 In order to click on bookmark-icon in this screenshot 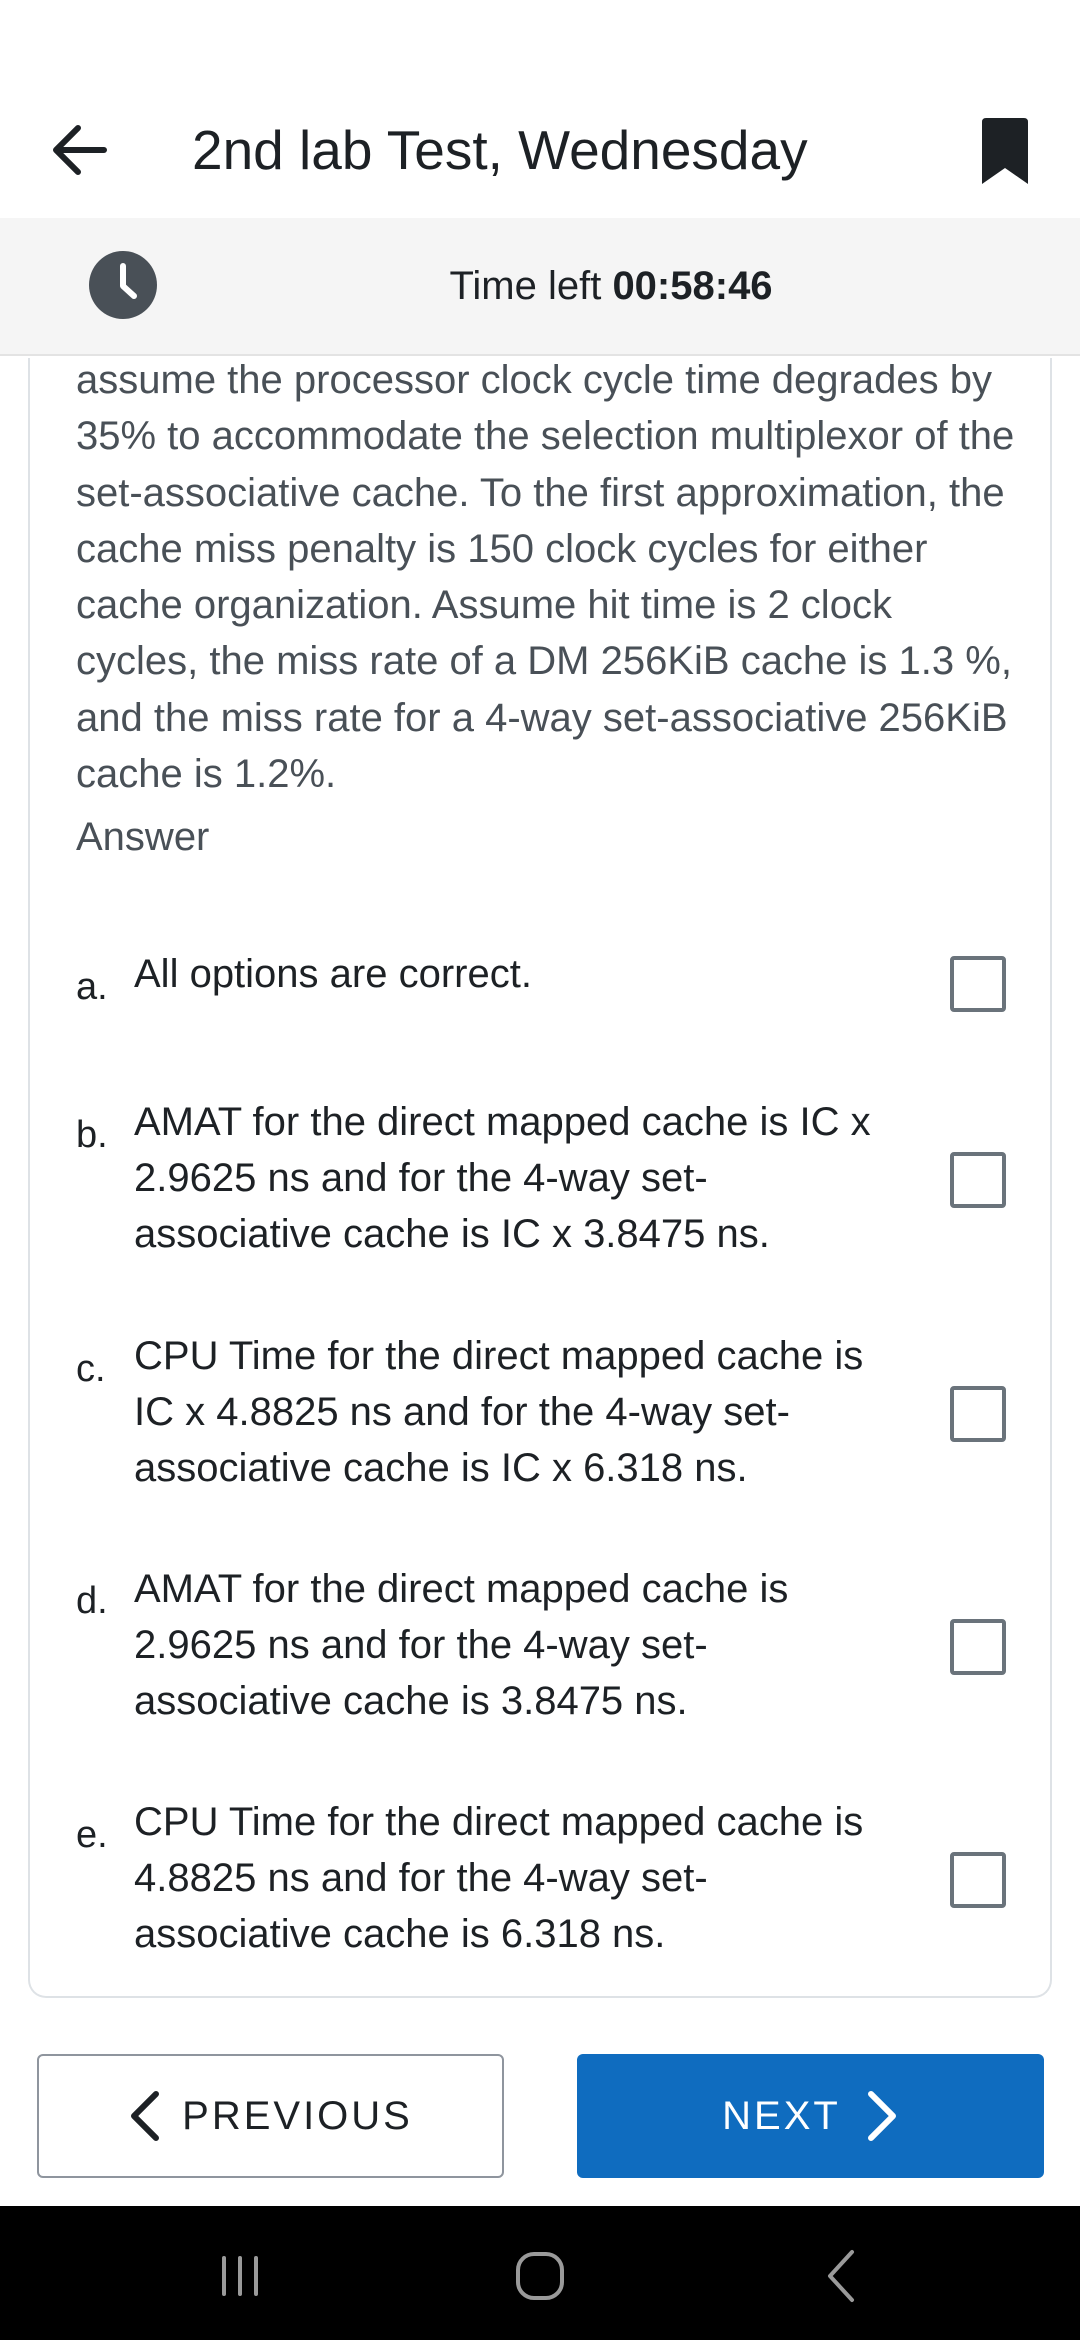, I will do `click(1005, 151)`.